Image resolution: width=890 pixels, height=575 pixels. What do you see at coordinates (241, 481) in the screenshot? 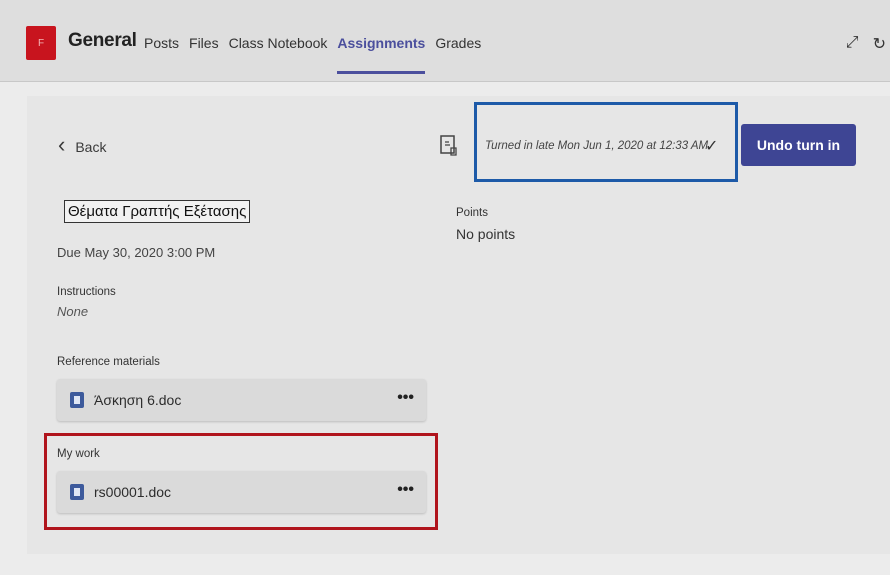
I see `my-work-highlight` at bounding box center [241, 481].